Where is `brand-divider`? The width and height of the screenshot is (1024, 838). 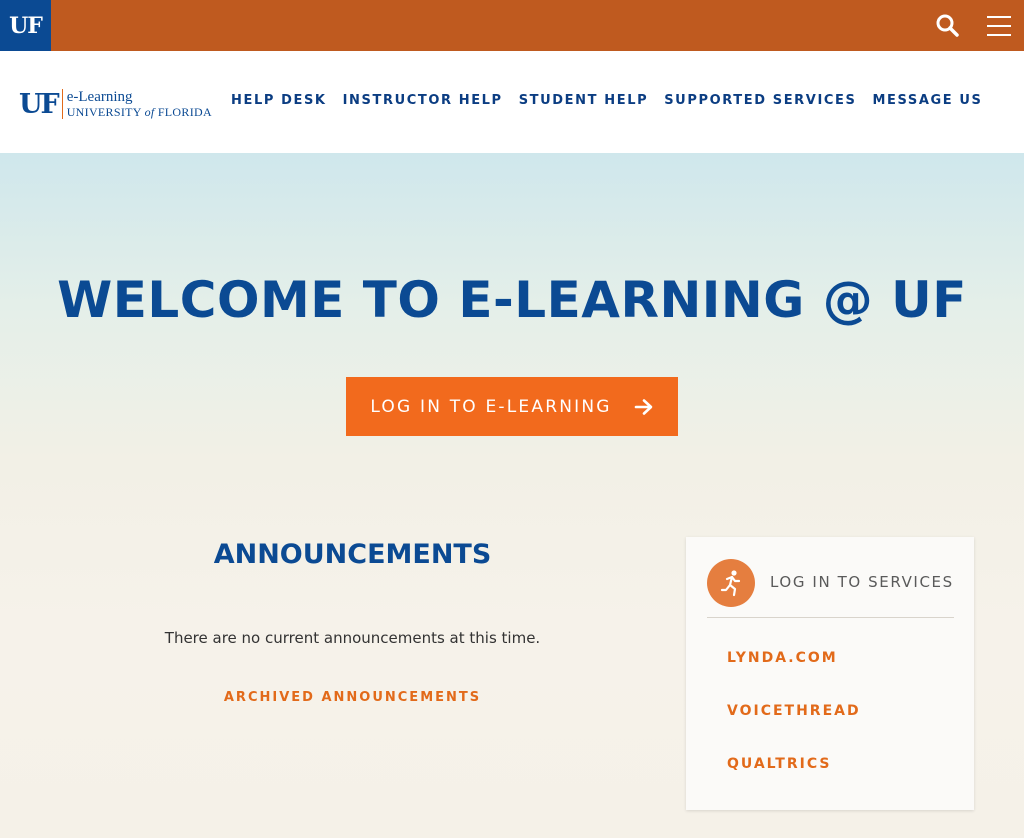
brand-divider is located at coordinates (62, 104).